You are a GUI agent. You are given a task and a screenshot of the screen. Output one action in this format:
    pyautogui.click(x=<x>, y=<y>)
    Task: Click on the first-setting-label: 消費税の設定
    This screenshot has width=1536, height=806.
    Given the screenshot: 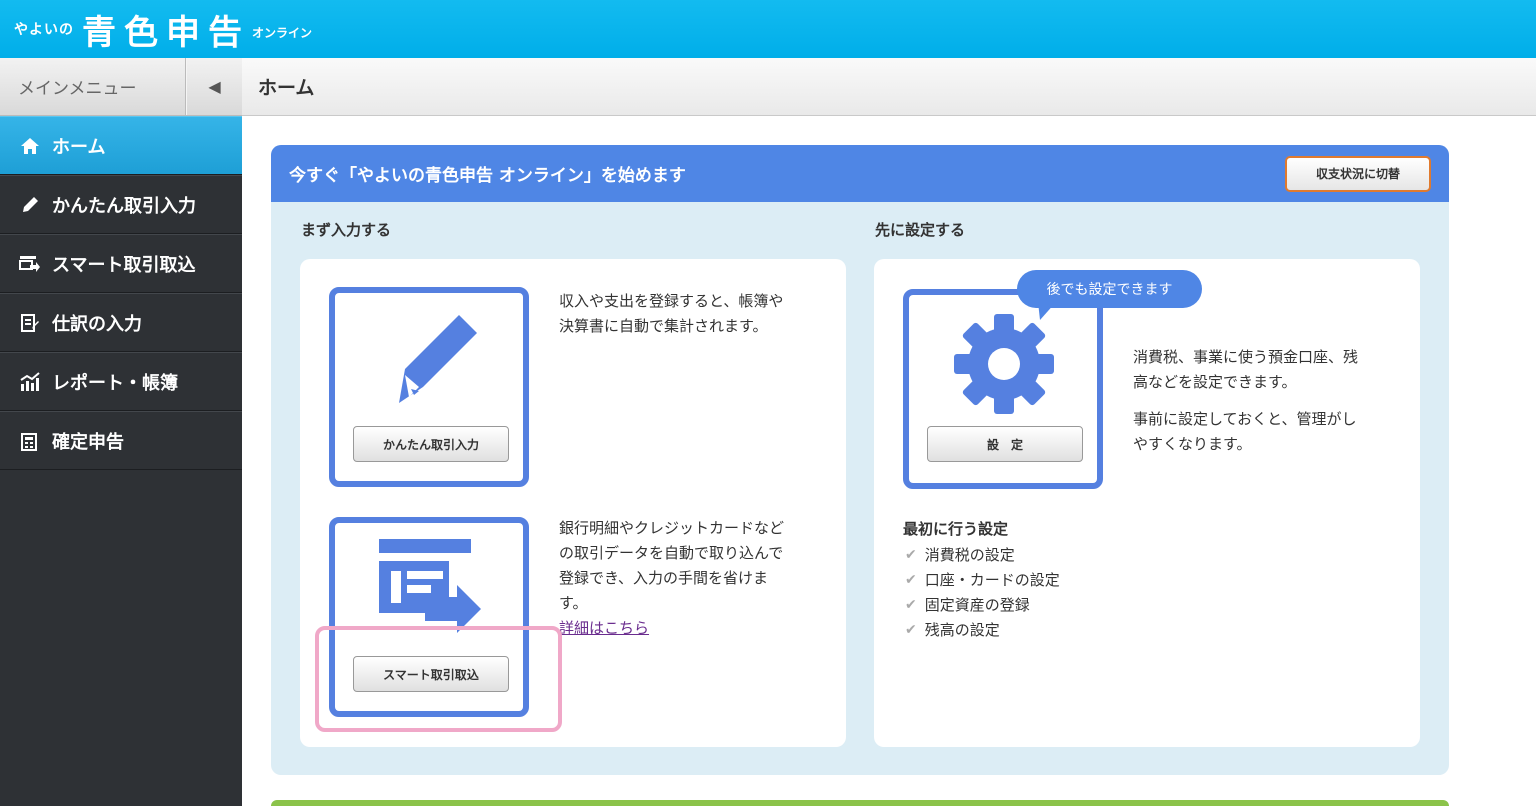 What is the action you would take?
    pyautogui.click(x=969, y=555)
    